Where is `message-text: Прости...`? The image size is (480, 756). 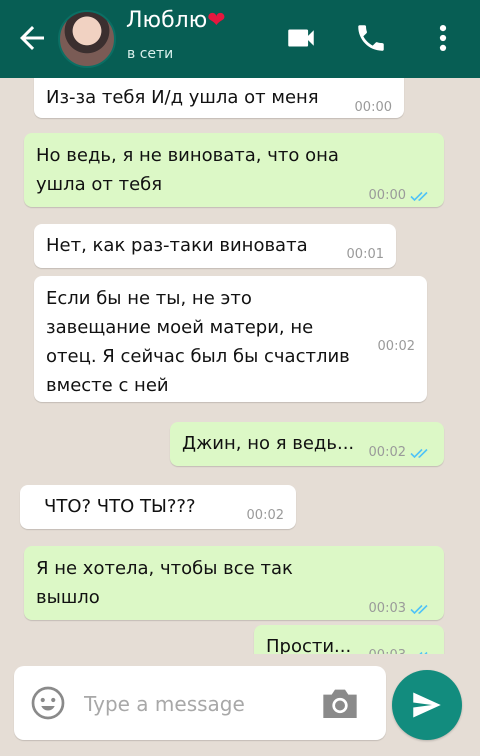 message-text: Прости... is located at coordinates (309, 645).